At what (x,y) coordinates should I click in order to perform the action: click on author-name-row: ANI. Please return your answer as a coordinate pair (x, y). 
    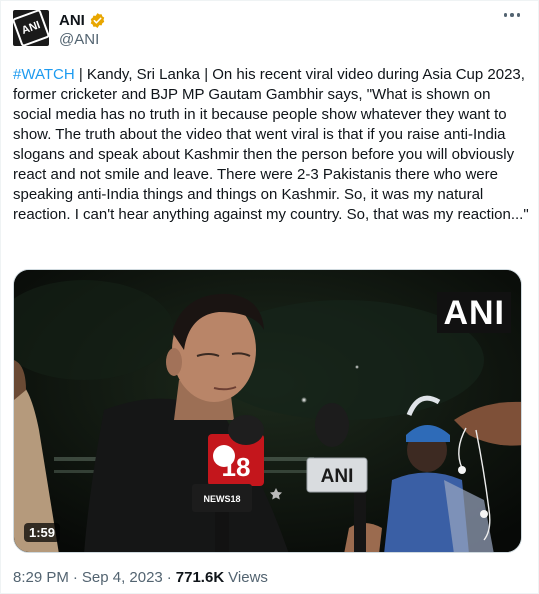
    Looking at the image, I should click on (82, 20).